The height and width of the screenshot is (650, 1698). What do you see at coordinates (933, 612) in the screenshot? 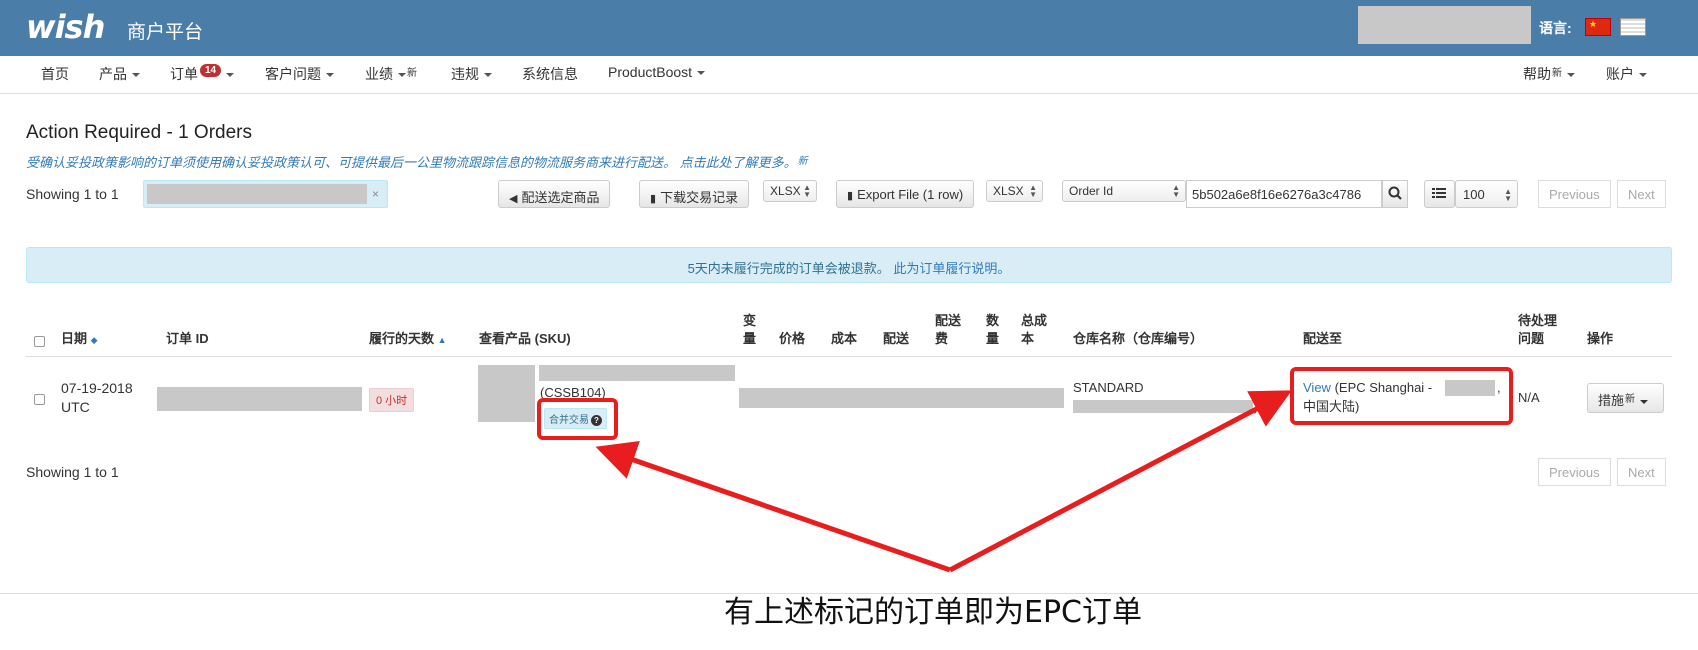
I see `annotation-caption: 有上述标记的订单即为EPC订单` at bounding box center [933, 612].